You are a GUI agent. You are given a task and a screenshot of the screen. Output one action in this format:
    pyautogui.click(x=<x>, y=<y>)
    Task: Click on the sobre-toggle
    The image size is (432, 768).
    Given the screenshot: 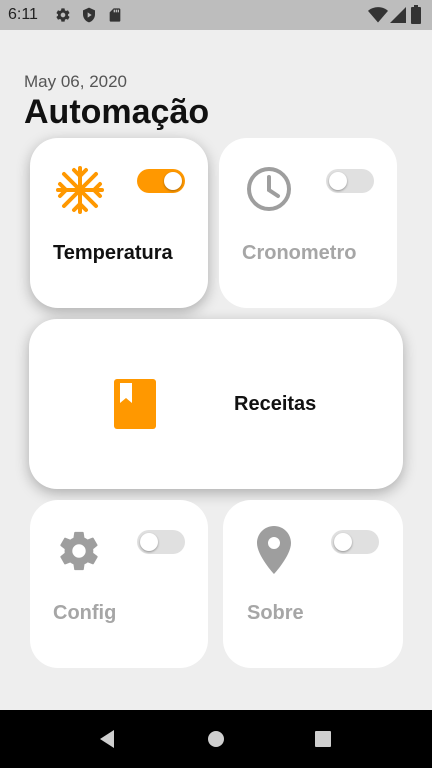 What is the action you would take?
    pyautogui.click(x=355, y=542)
    